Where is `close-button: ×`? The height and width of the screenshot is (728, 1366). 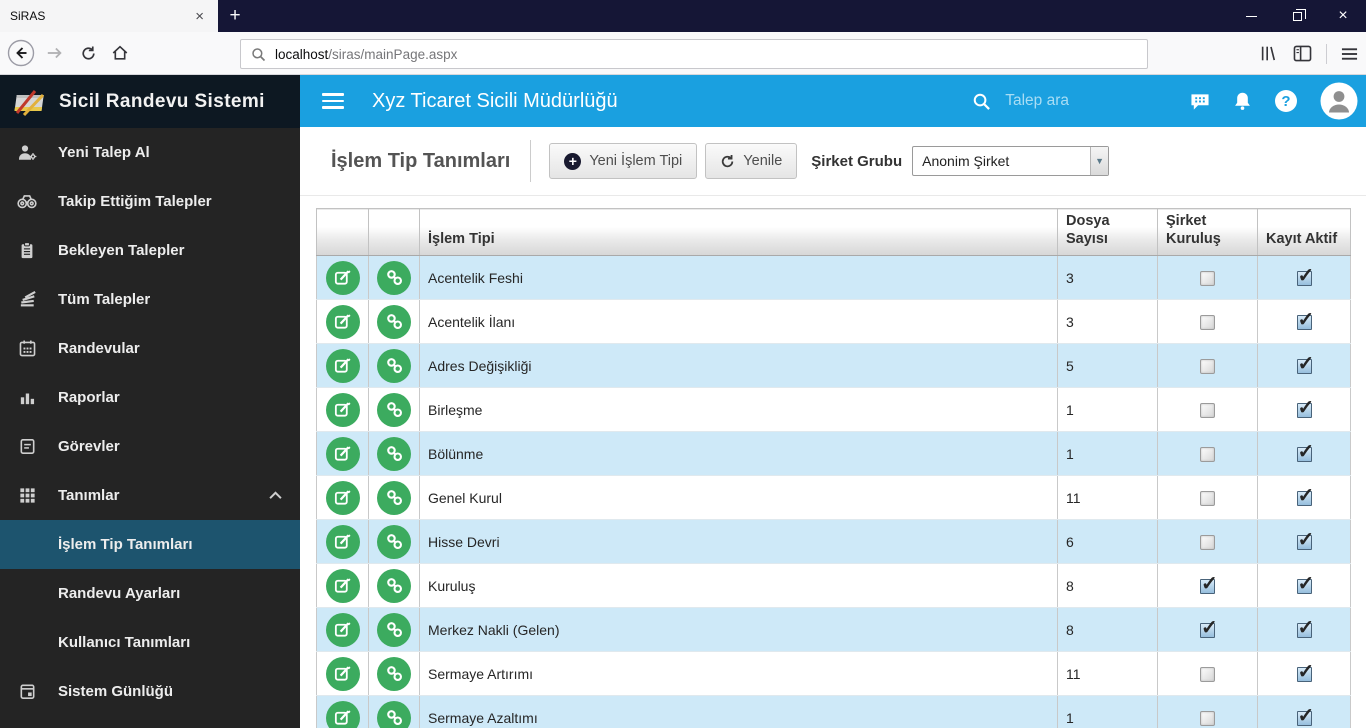 close-button: × is located at coordinates (1343, 16).